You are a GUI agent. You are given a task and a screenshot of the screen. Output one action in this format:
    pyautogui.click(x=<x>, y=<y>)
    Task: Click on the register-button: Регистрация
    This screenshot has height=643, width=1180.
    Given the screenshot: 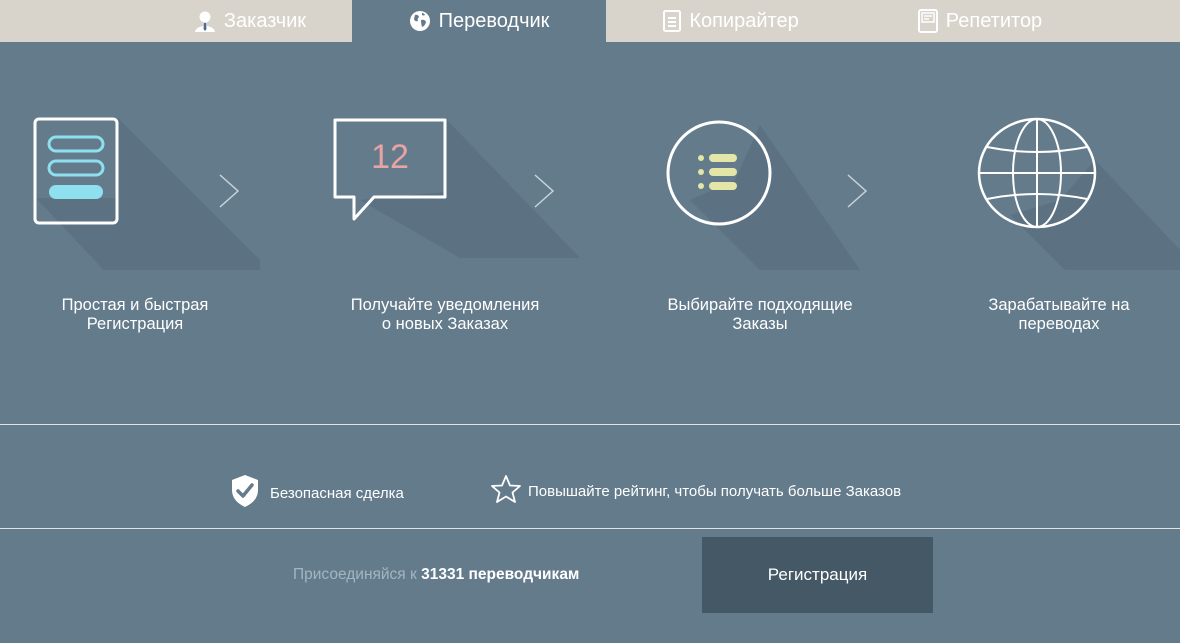 What is the action you would take?
    pyautogui.click(x=817, y=575)
    